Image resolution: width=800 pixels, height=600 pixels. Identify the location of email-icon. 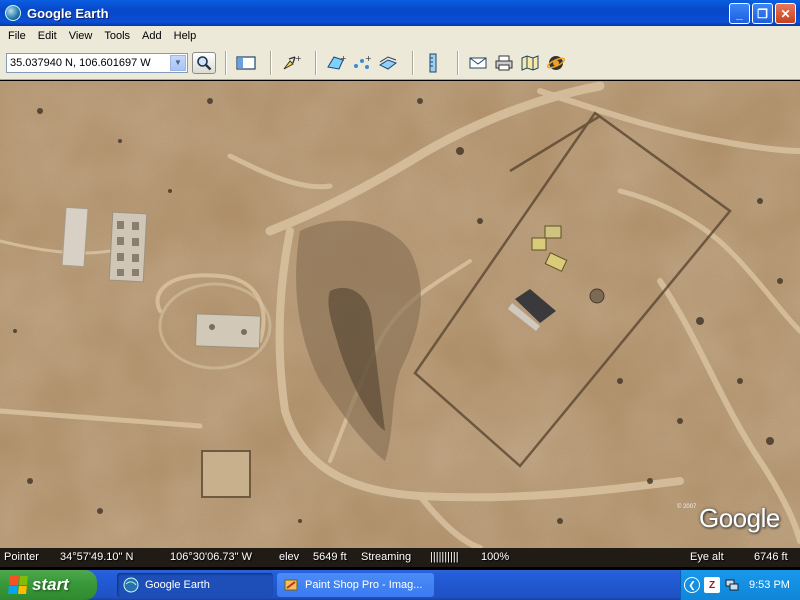
(478, 62).